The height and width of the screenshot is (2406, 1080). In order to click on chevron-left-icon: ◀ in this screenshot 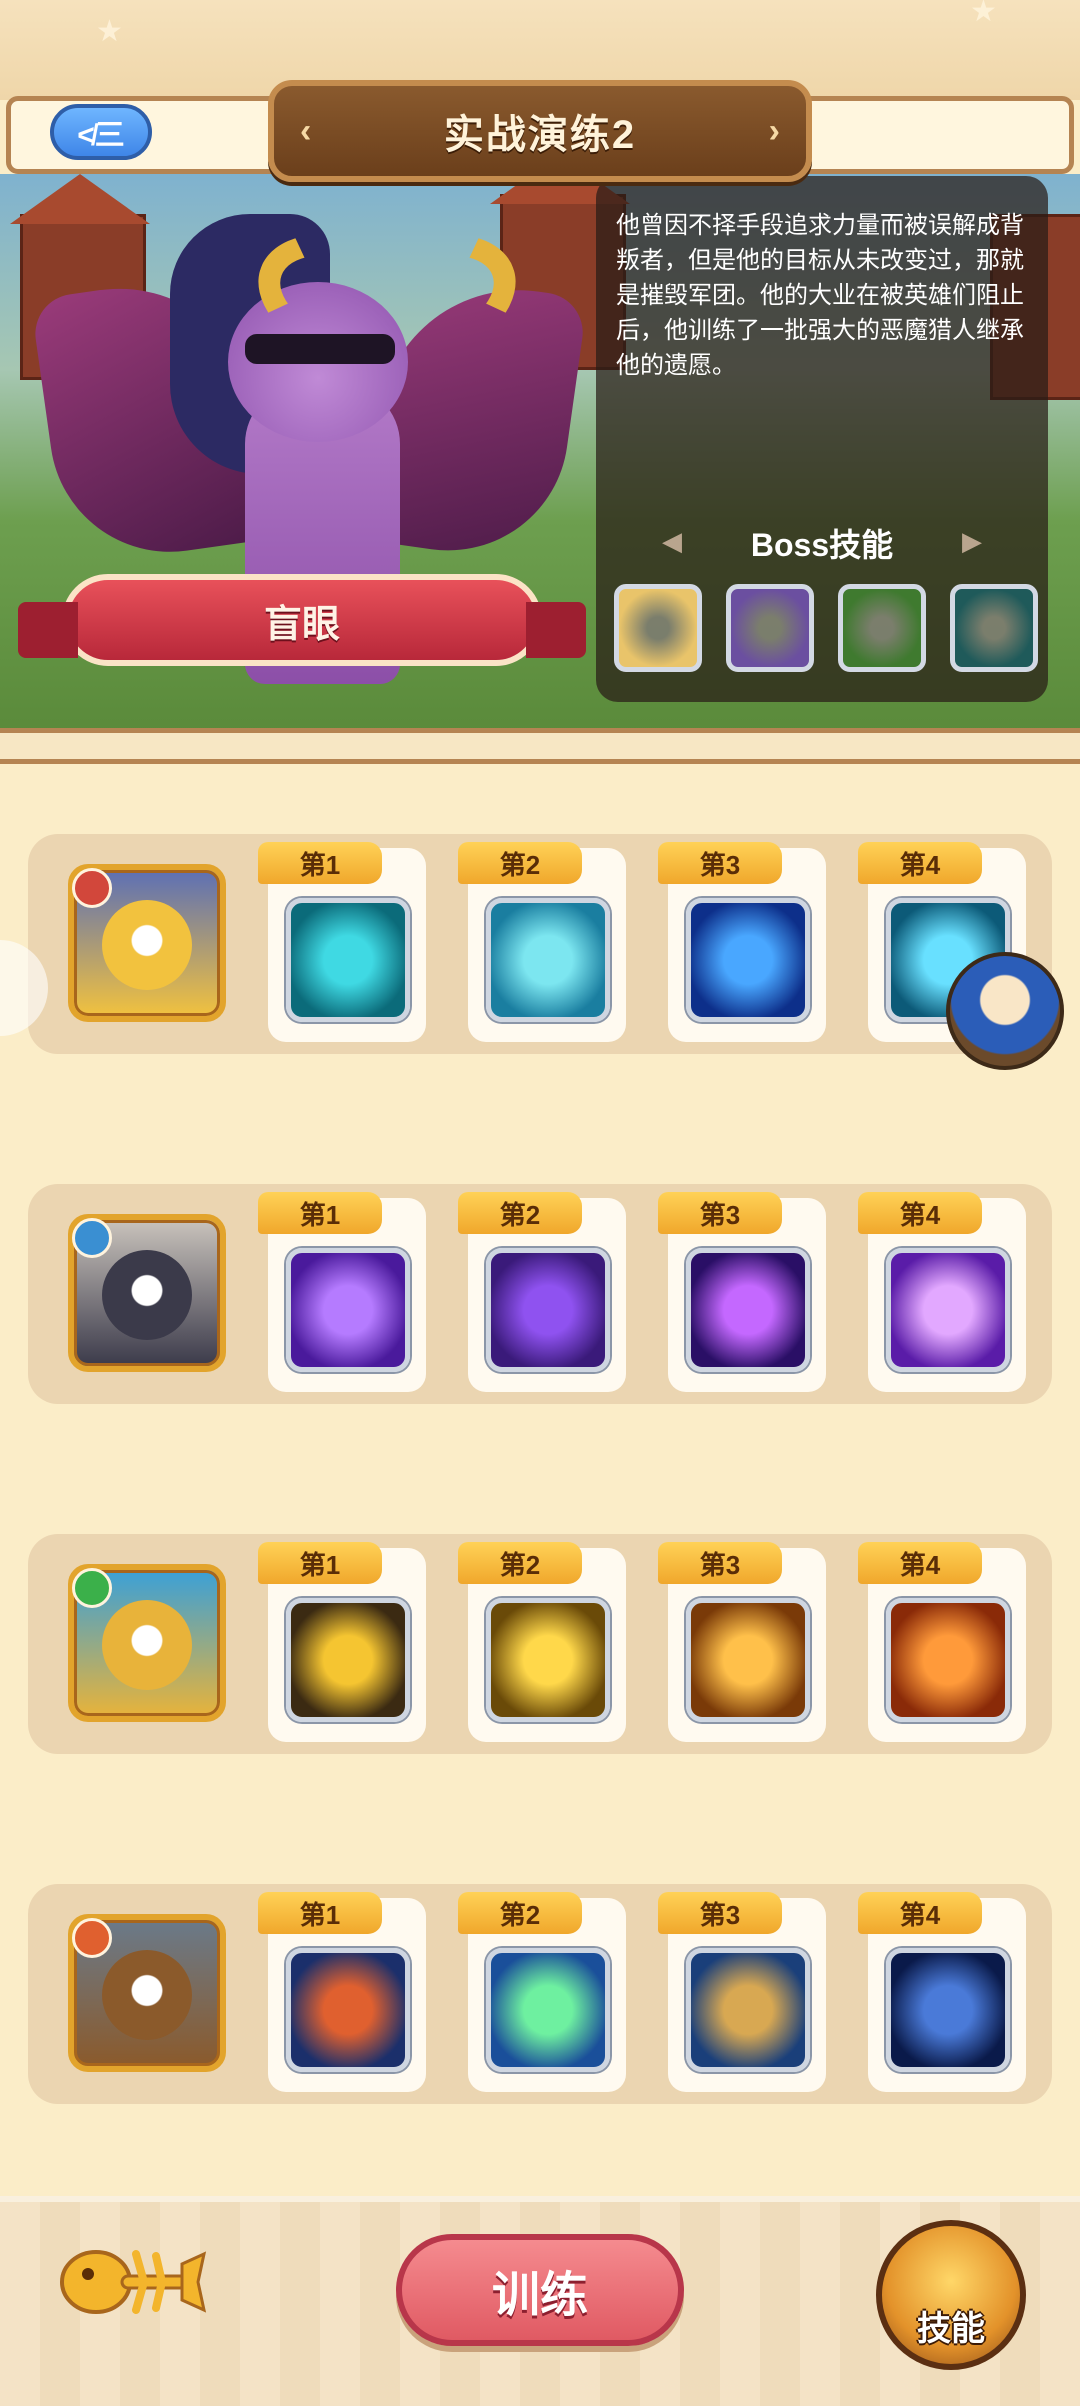, I will do `click(672, 541)`.